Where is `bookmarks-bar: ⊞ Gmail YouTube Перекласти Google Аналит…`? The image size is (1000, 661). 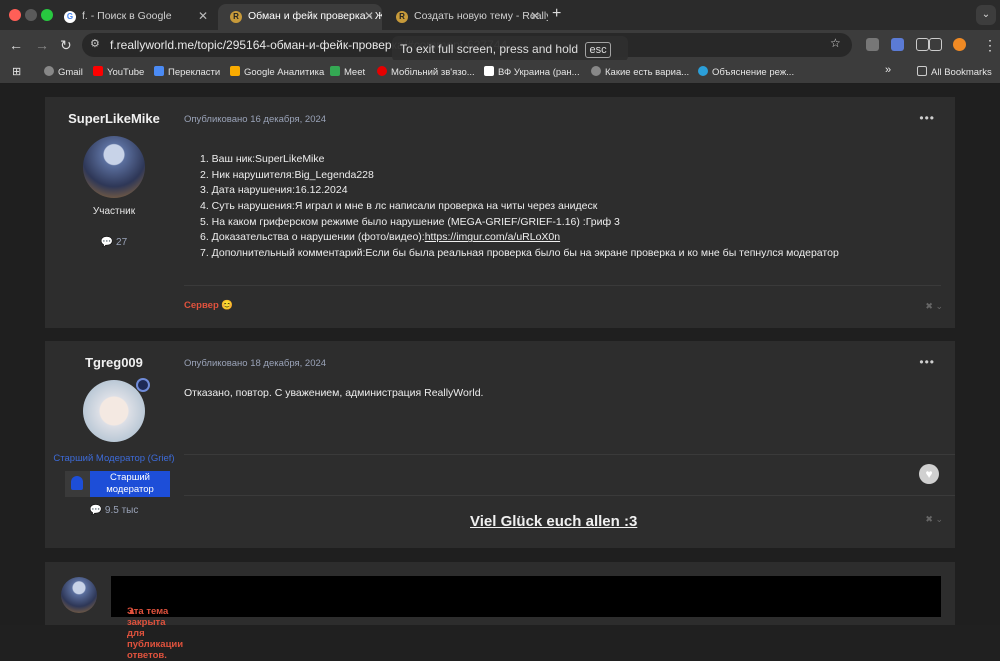 bookmarks-bar: ⊞ Gmail YouTube Перекласти Google Аналит… is located at coordinates (500, 72).